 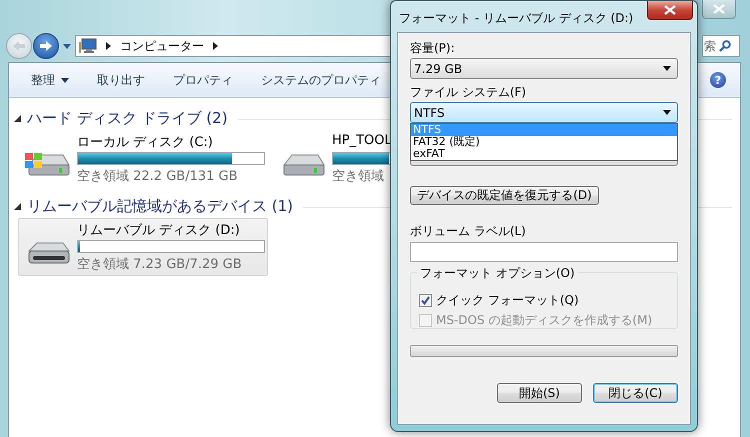 I want to click on dropdown-option: FAT32 (既定), so click(x=544, y=142).